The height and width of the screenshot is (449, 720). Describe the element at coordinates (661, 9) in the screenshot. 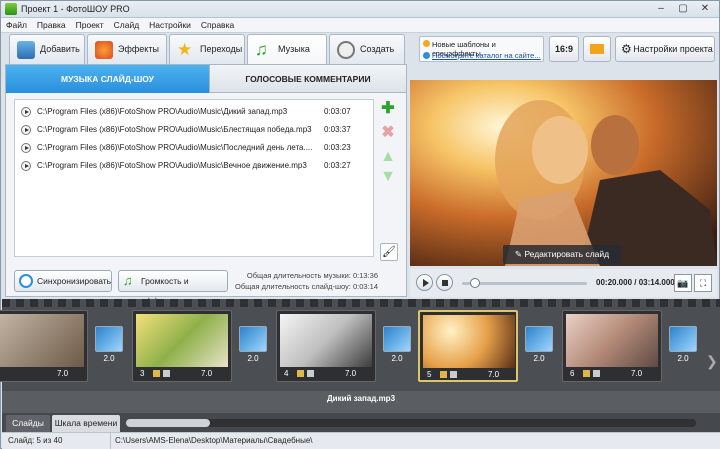

I see `minimize-button: ‒` at that location.